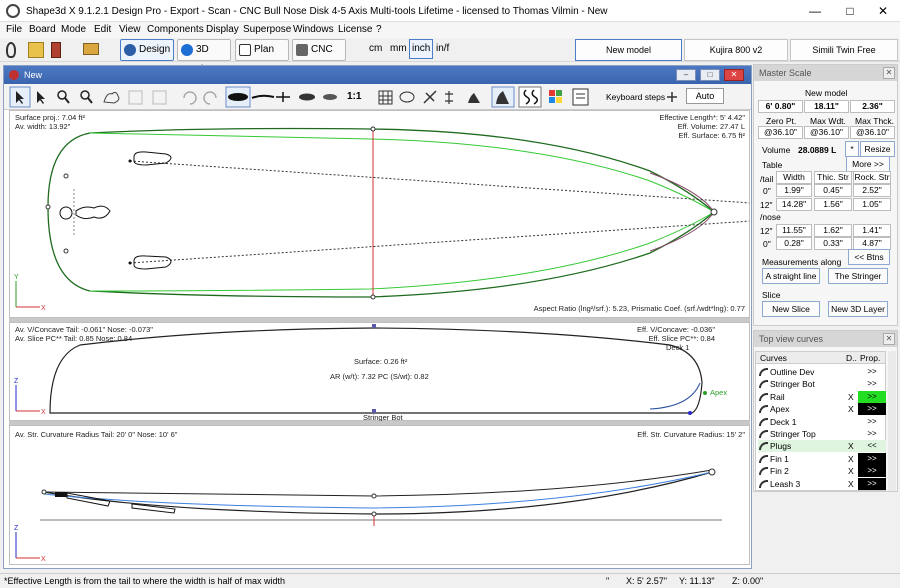 The height and width of the screenshot is (588, 900). What do you see at coordinates (135, 97) in the screenshot?
I see `copy-icon` at bounding box center [135, 97].